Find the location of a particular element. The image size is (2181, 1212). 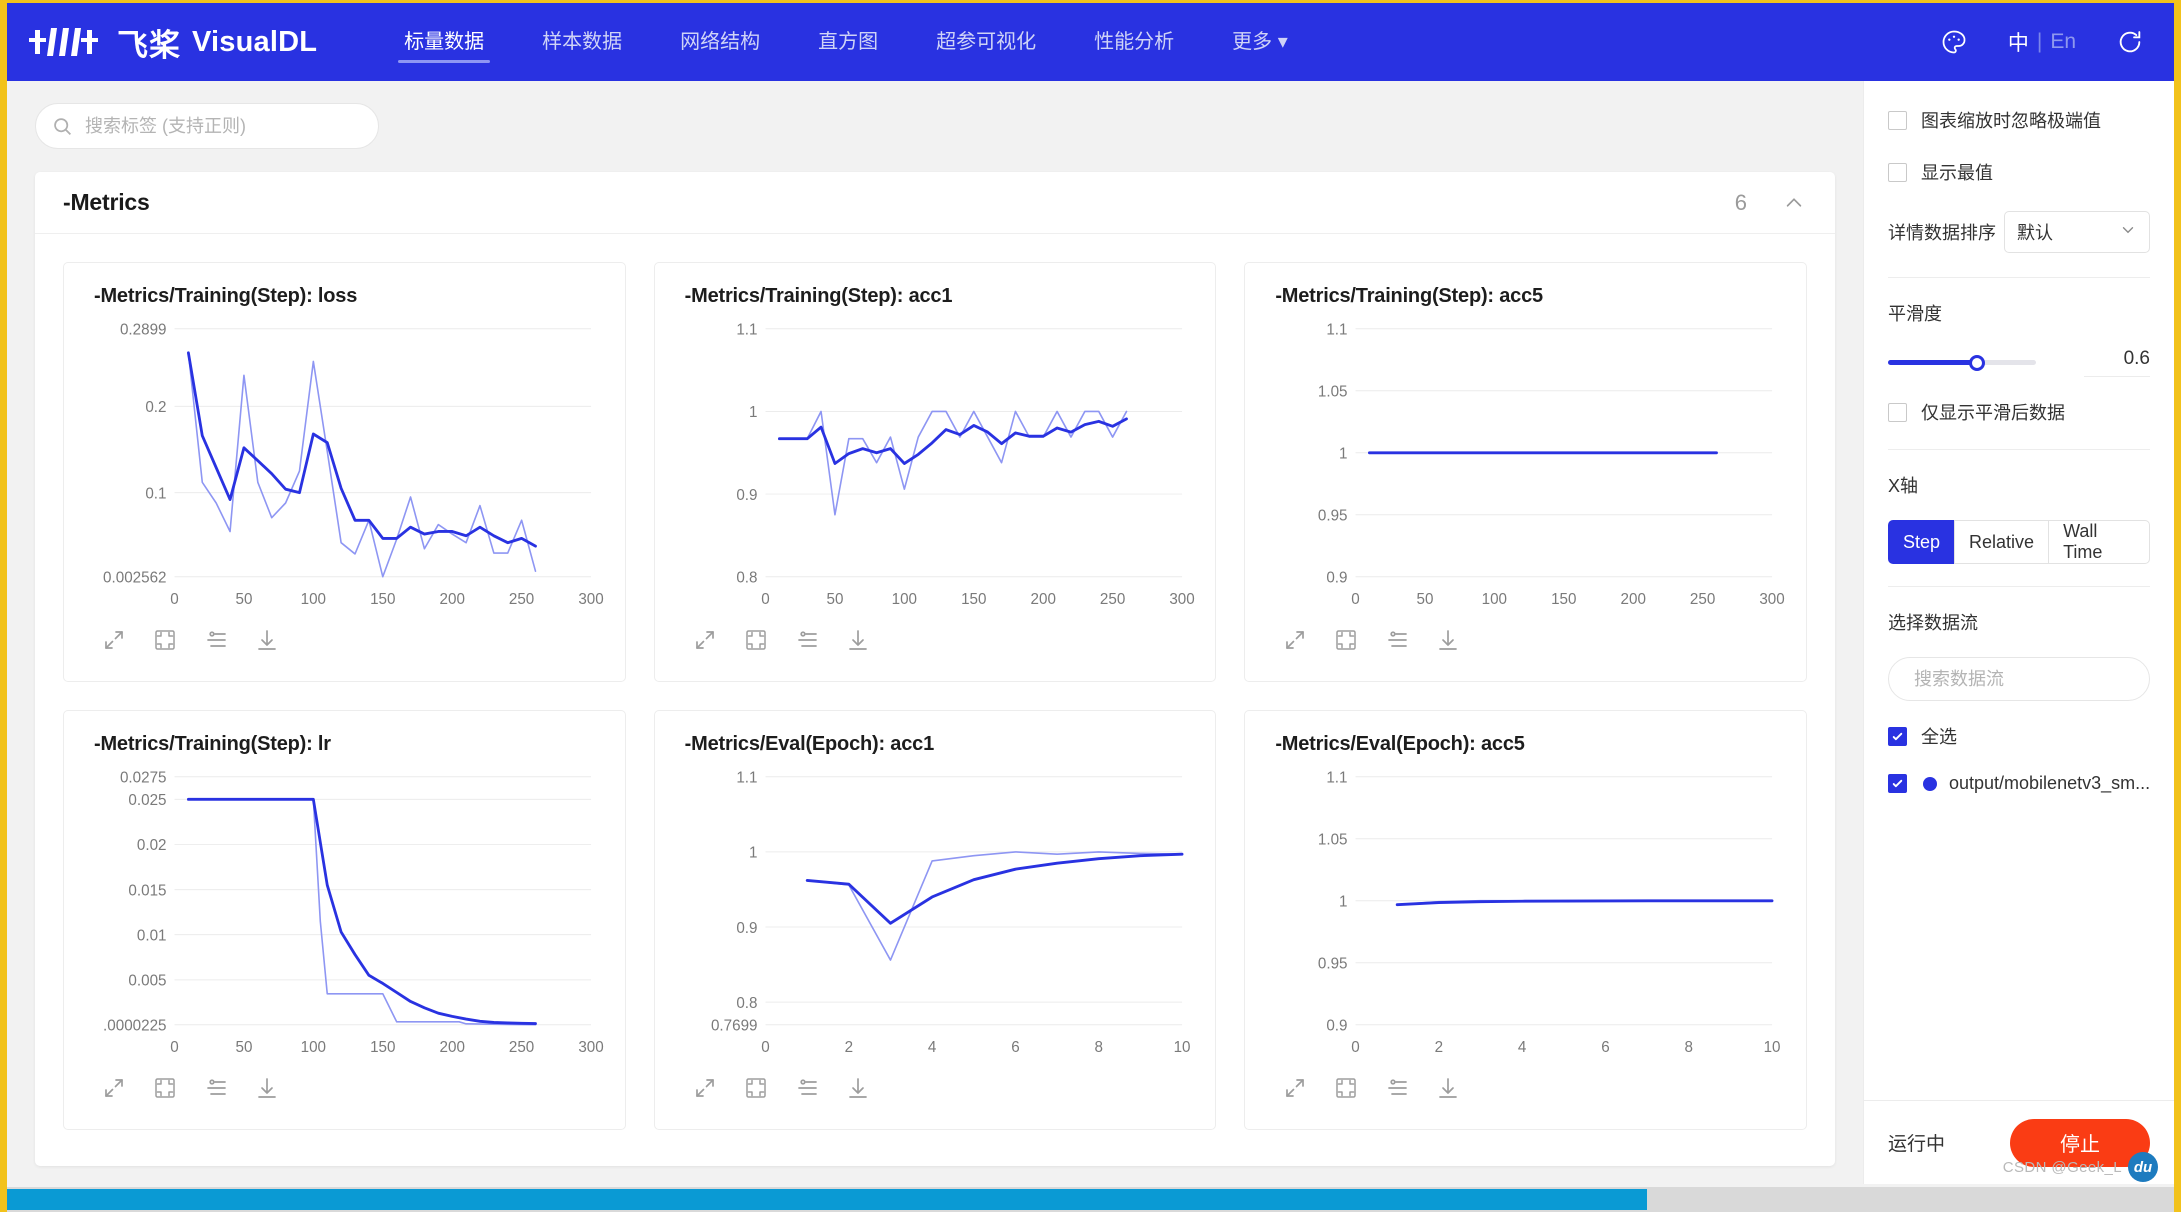

language-toggle: 中 | En is located at coordinates (2042, 42).